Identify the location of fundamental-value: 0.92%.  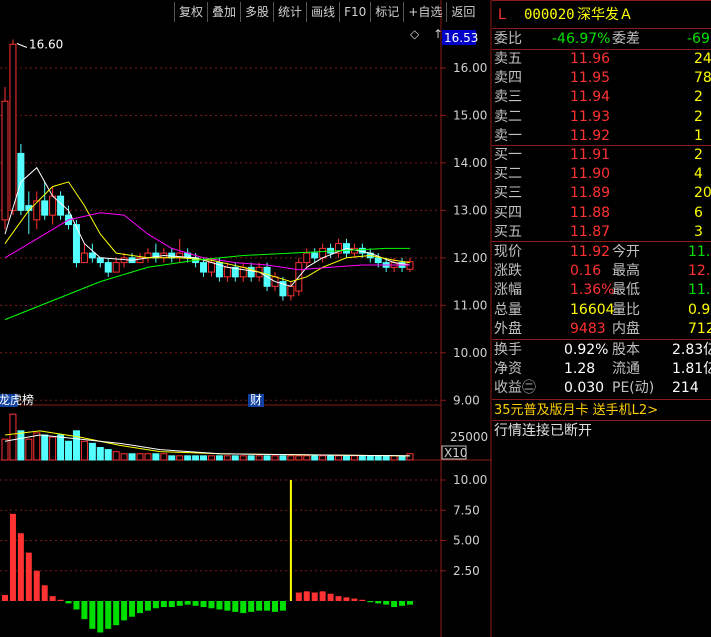
(586, 350).